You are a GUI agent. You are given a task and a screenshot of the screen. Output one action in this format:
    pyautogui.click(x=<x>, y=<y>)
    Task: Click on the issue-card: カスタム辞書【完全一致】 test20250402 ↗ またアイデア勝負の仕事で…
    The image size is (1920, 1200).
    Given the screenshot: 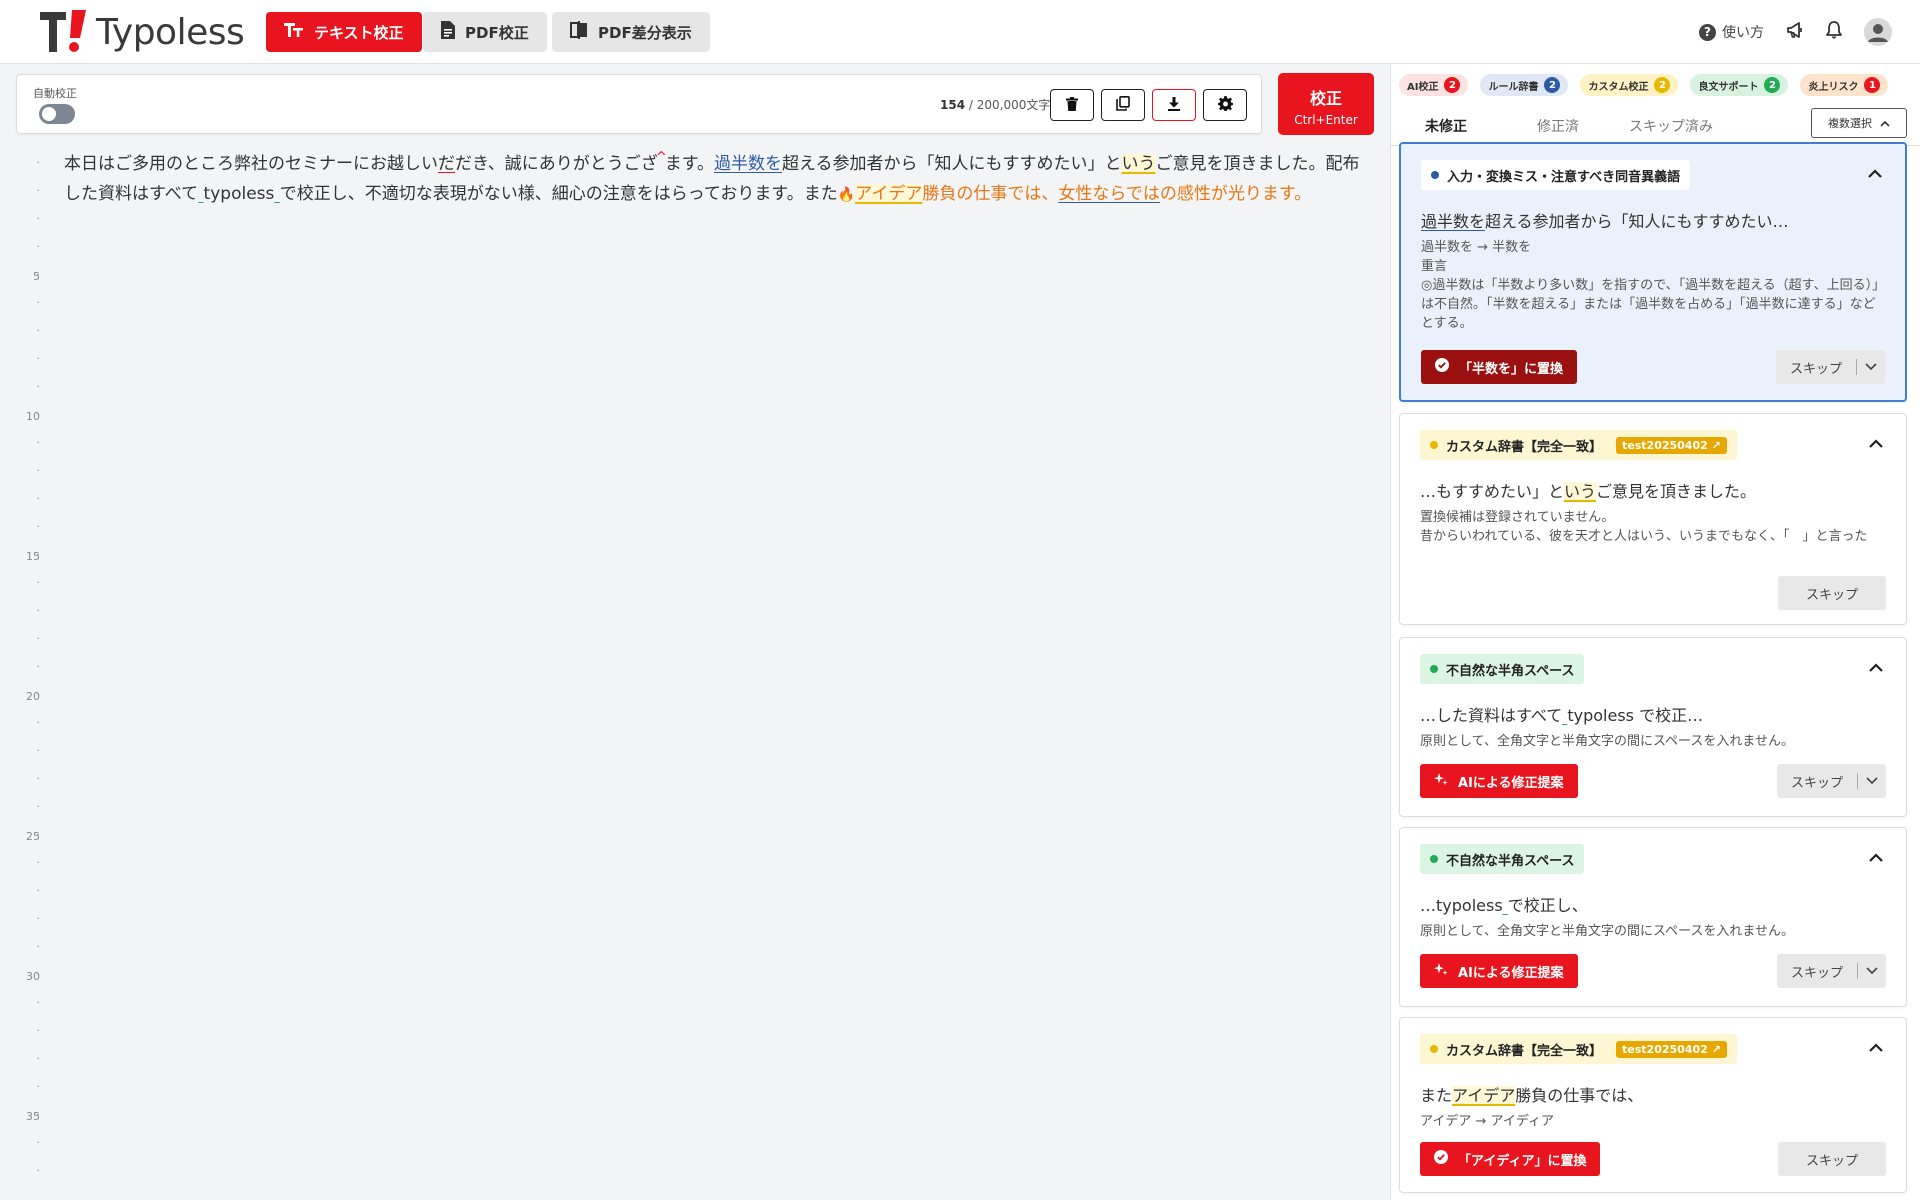 What is the action you would take?
    pyautogui.click(x=1653, y=1105)
    